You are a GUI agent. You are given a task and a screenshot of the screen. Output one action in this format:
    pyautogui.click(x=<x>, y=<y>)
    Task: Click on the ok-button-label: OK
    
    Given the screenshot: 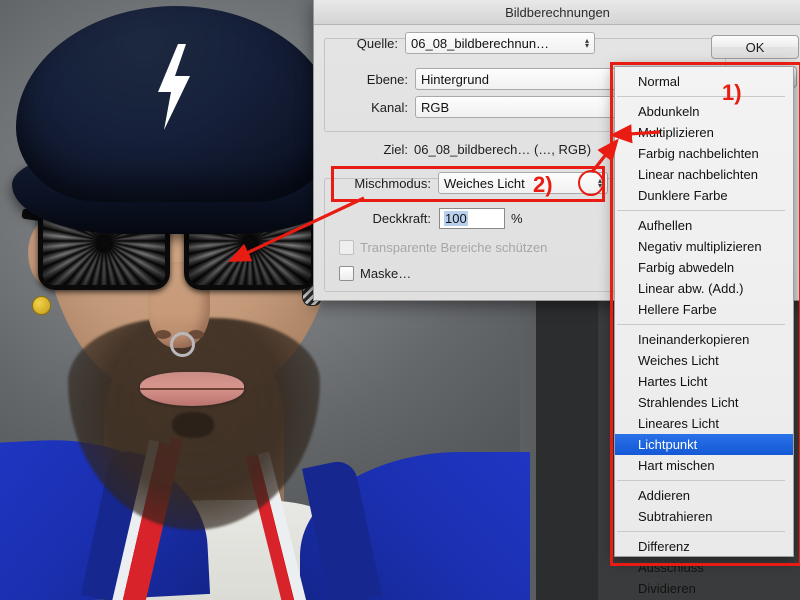 What is the action you would take?
    pyautogui.click(x=755, y=47)
    